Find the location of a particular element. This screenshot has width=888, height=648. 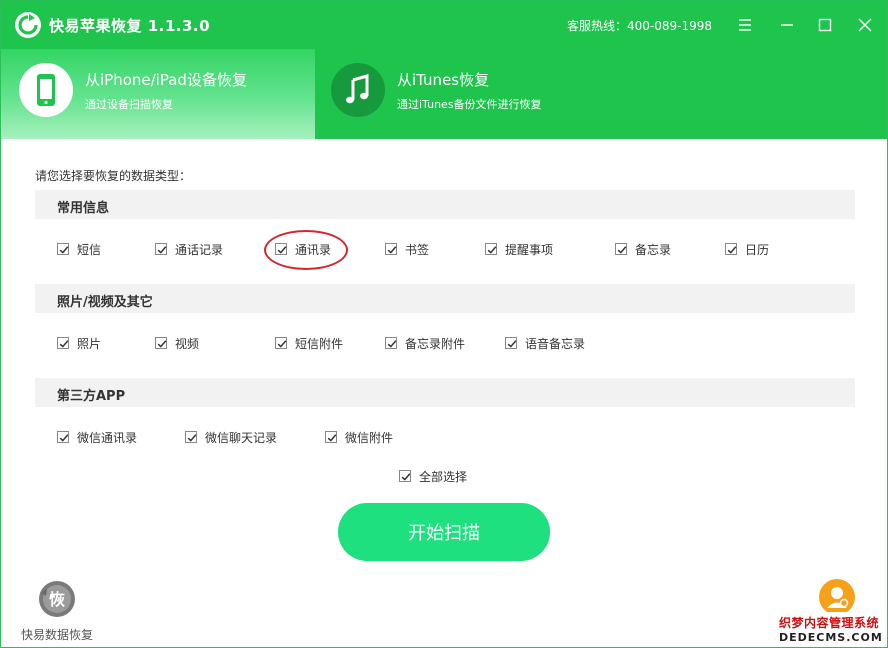

checkbox-label: 微信附件 is located at coordinates (369, 437).